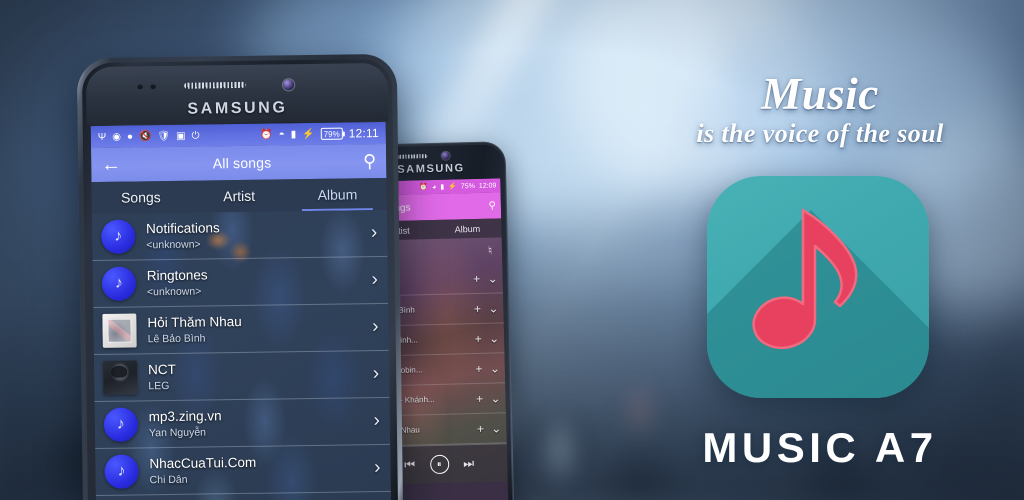 This screenshot has height=500, width=1024. Describe the element at coordinates (111, 164) in the screenshot. I see `back-arrow-icon: ←` at that location.